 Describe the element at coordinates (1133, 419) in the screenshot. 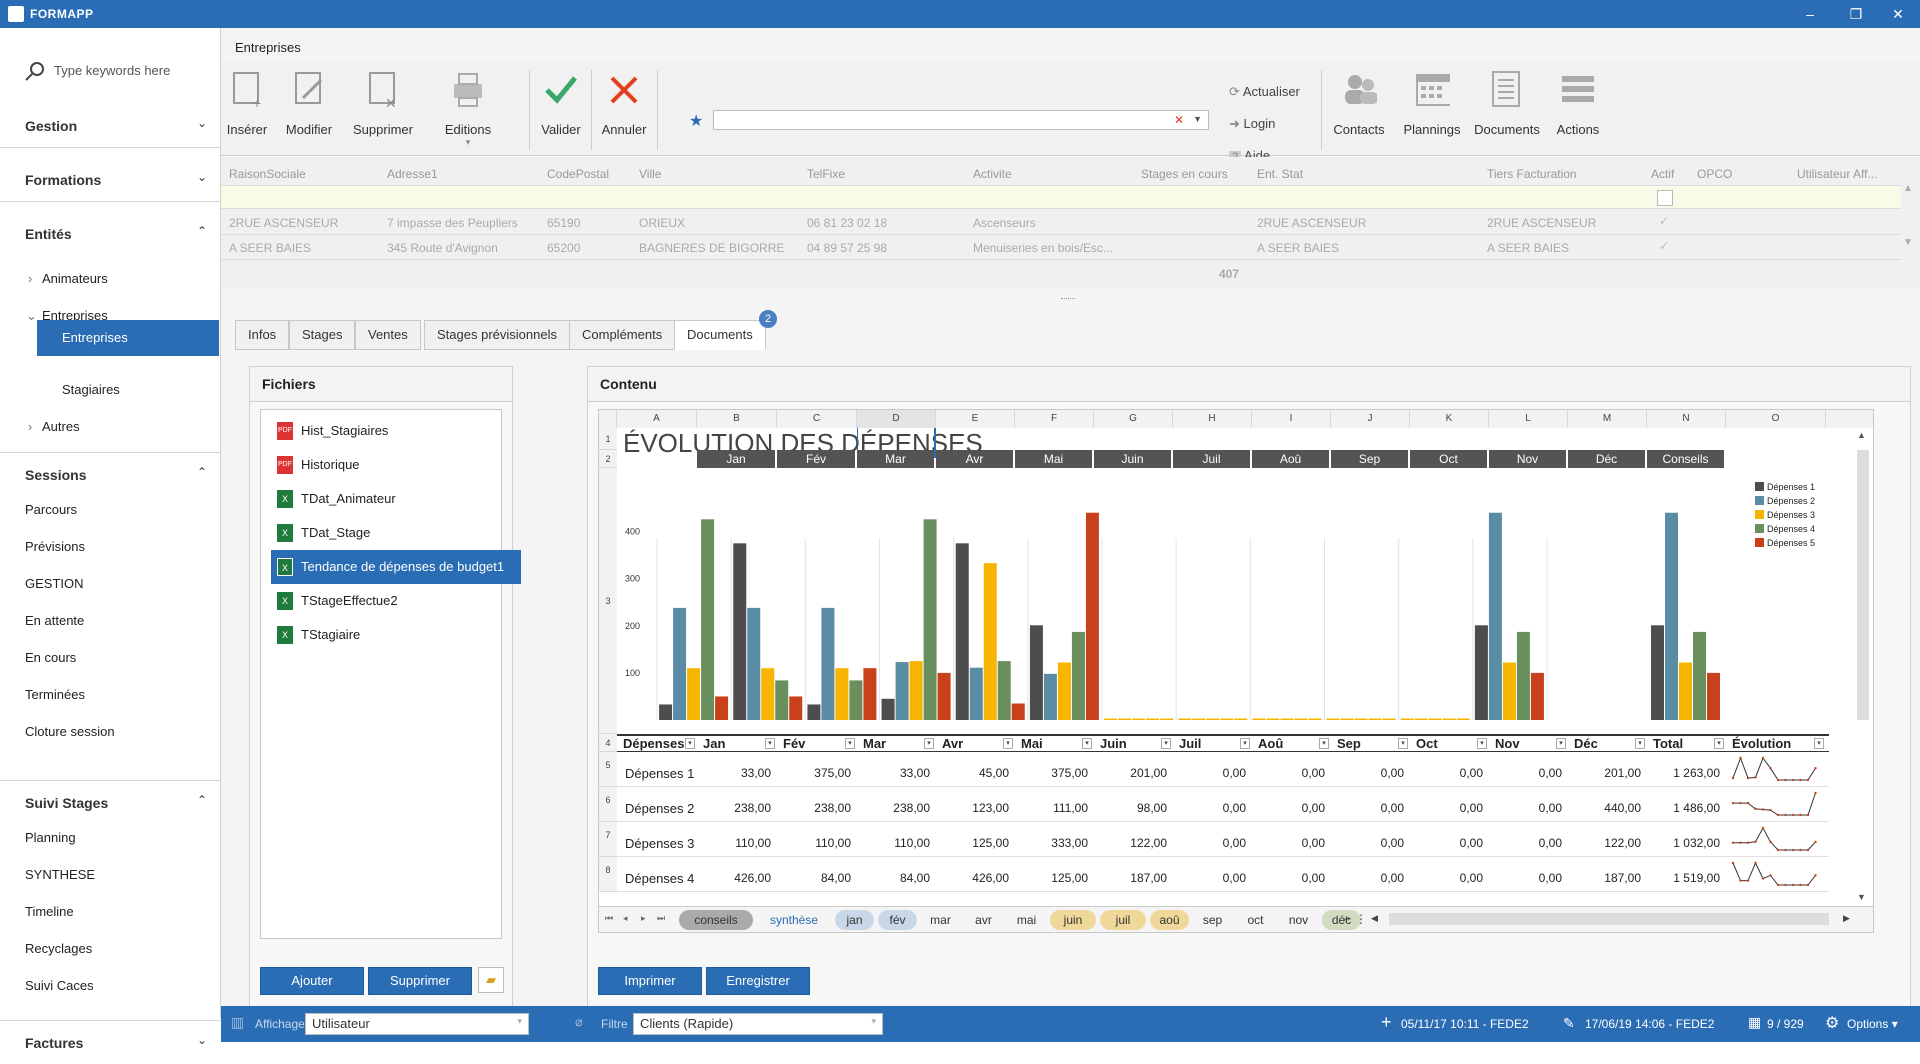

I see `column-header: G` at that location.